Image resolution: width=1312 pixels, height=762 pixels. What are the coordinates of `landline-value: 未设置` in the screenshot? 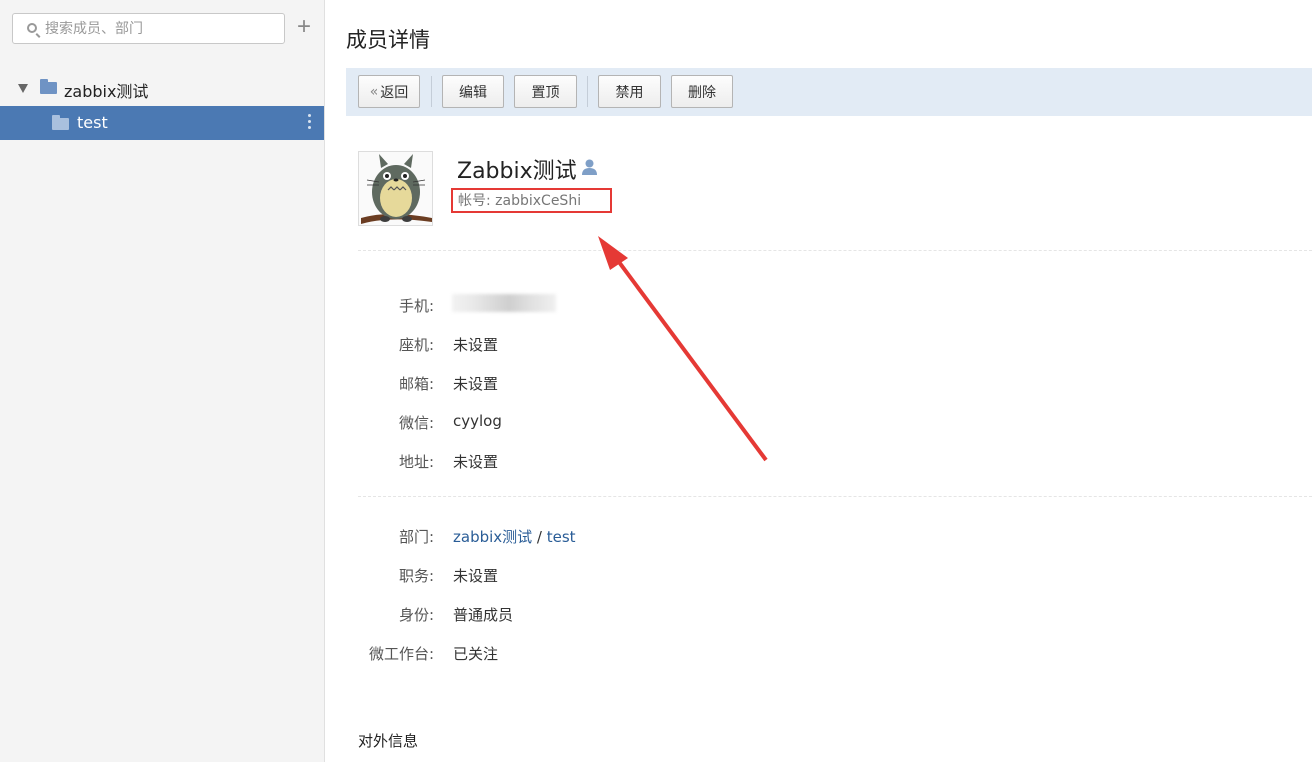 It's located at (476, 345).